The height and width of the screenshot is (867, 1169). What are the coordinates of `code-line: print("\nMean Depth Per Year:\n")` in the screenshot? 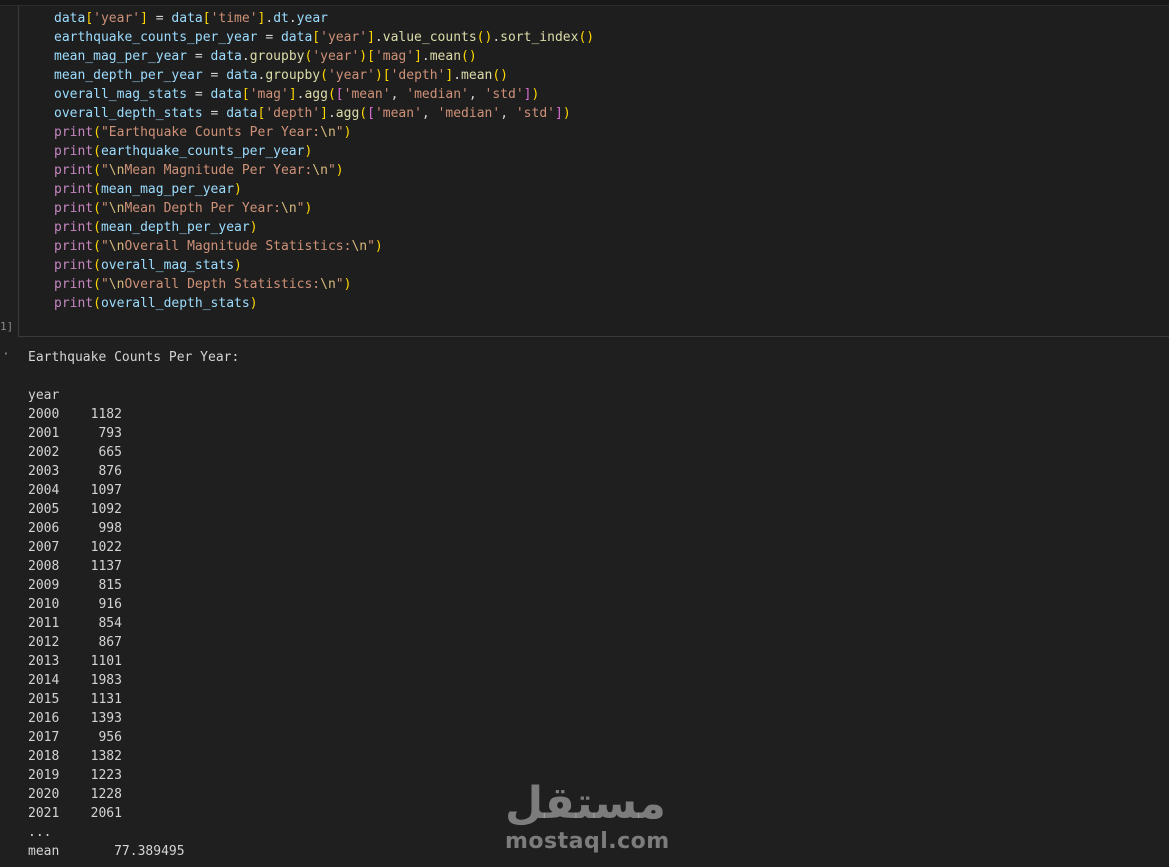 It's located at (324, 208).